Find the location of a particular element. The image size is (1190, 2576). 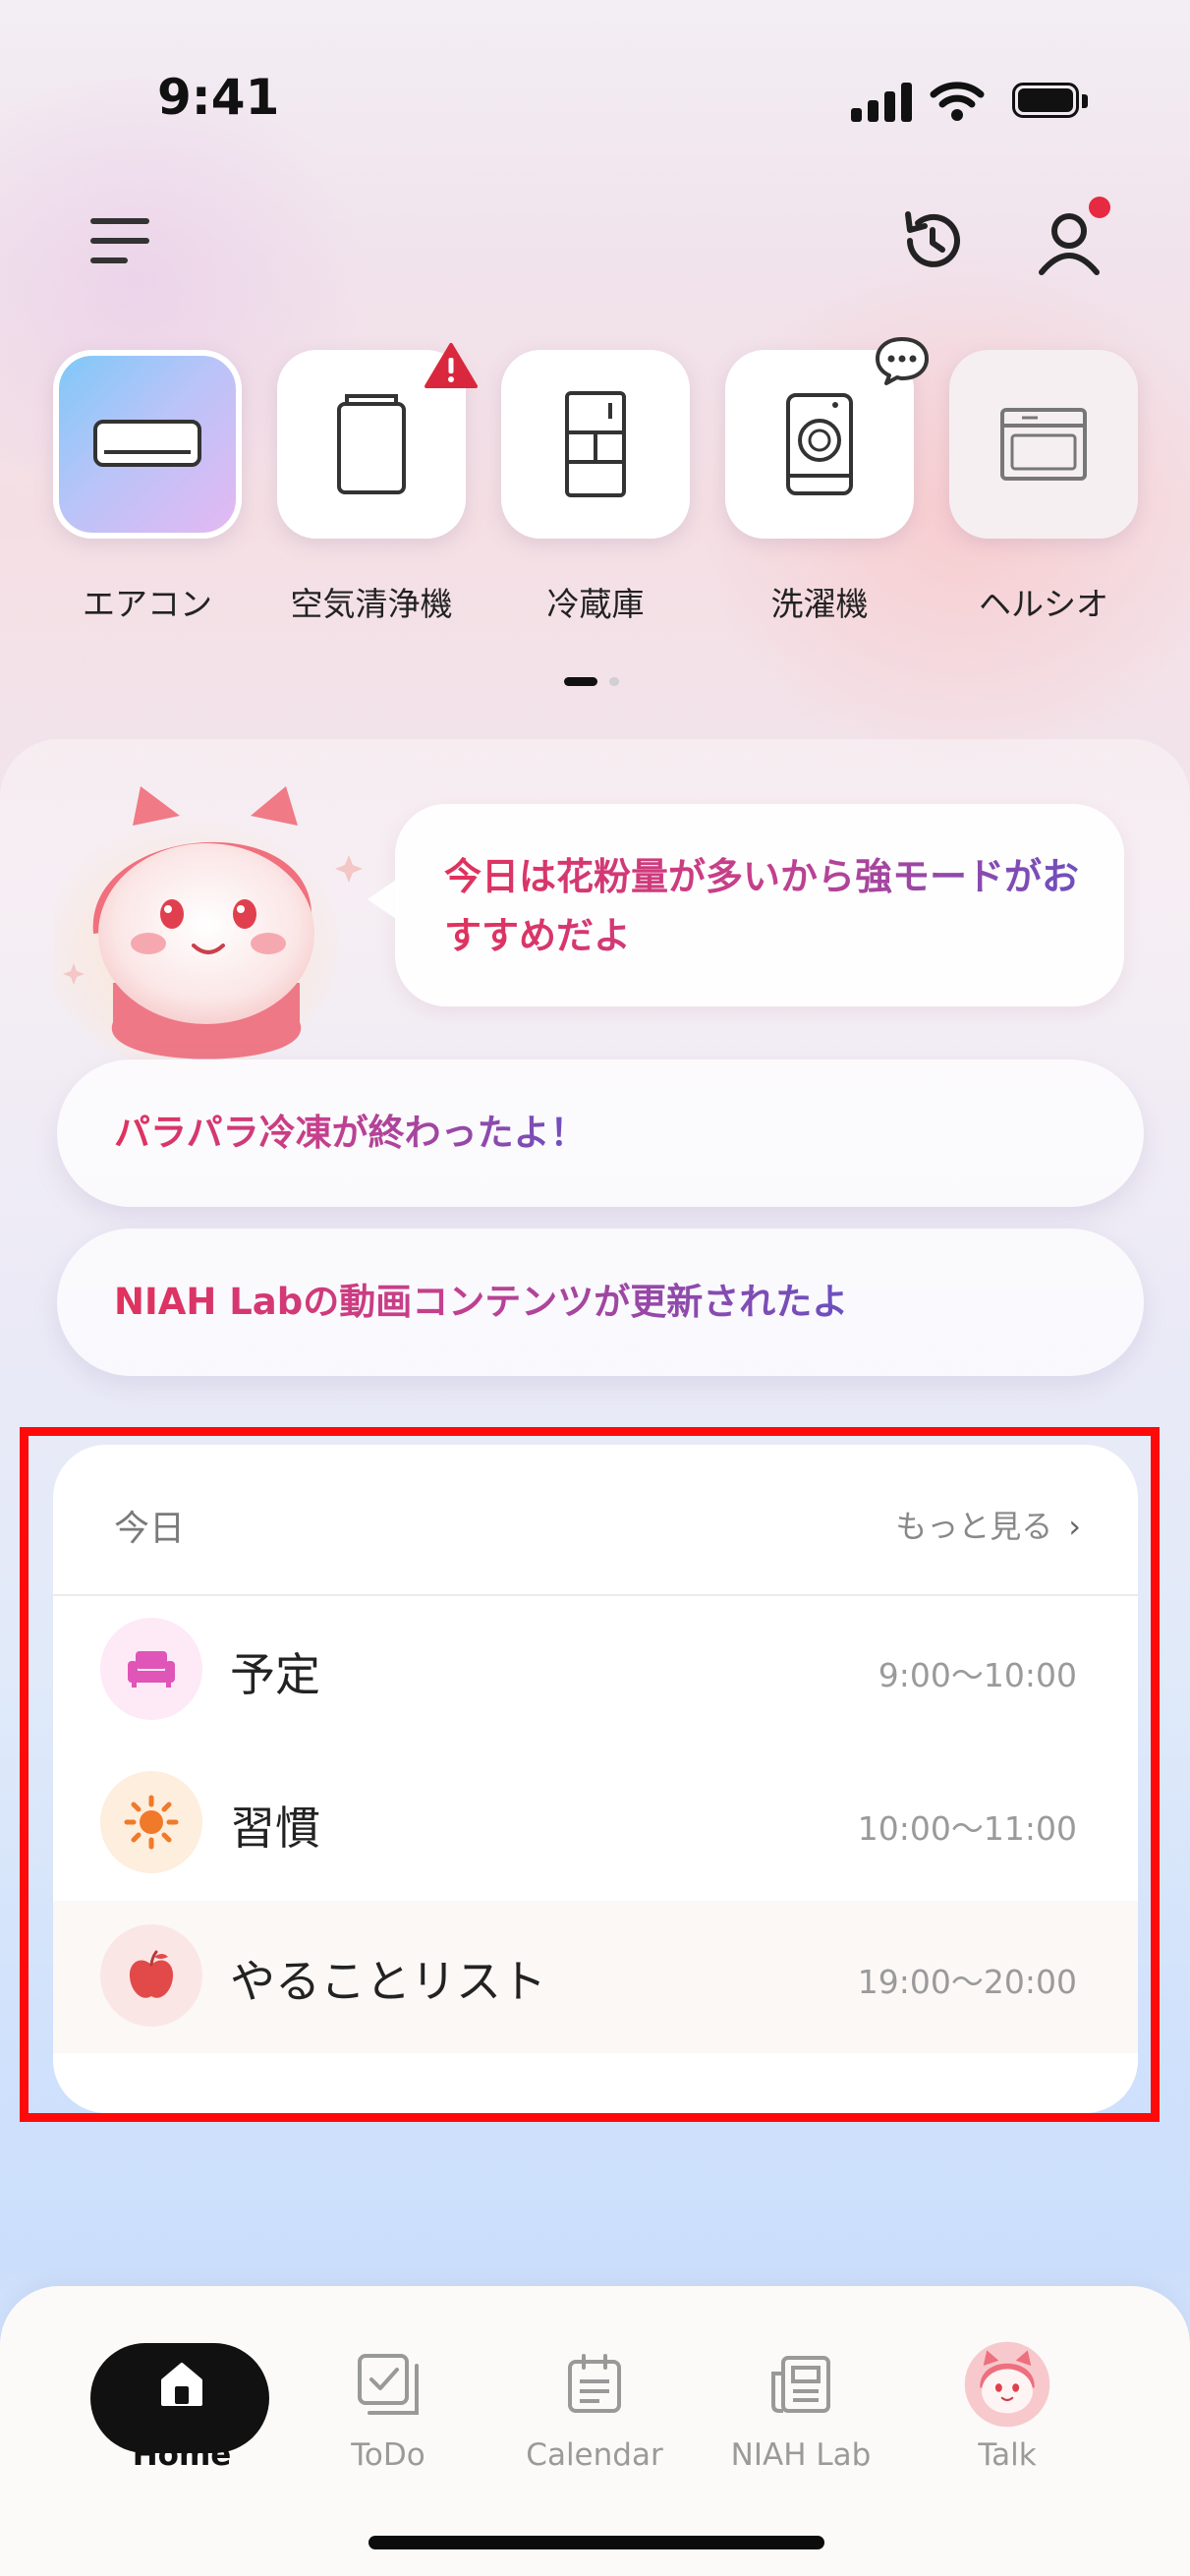

air-purifier-icon is located at coordinates (371, 444).